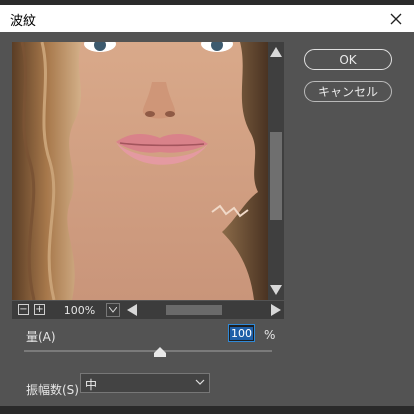 Image resolution: width=414 pixels, height=414 pixels. I want to click on amount-slider-thumb, so click(160, 352).